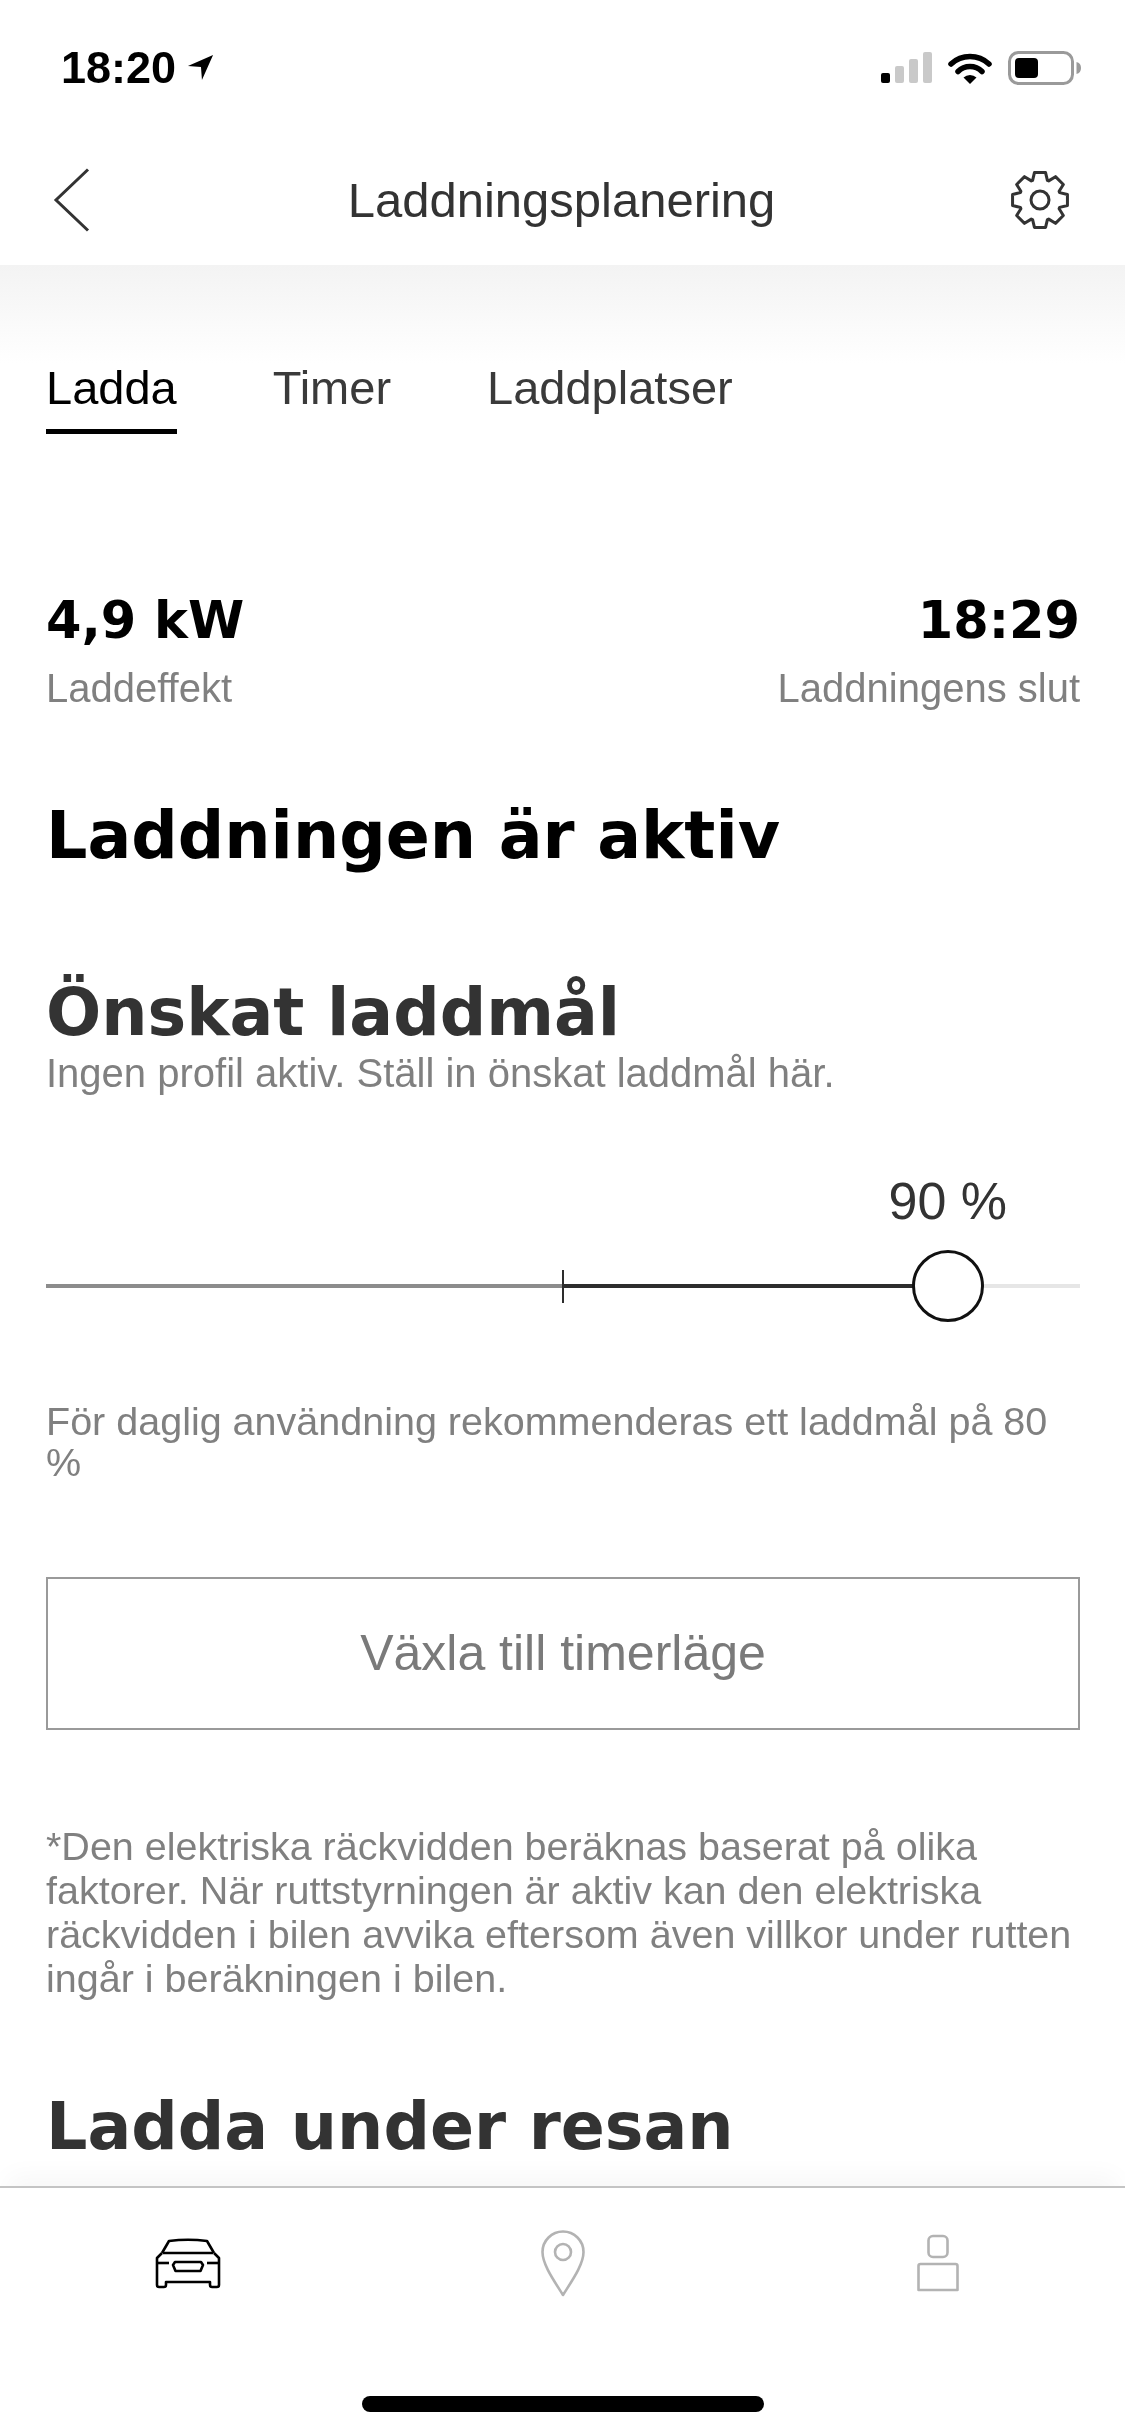 This screenshot has width=1125, height=2436. Describe the element at coordinates (201, 67) in the screenshot. I see `location-arrow-icon` at that location.